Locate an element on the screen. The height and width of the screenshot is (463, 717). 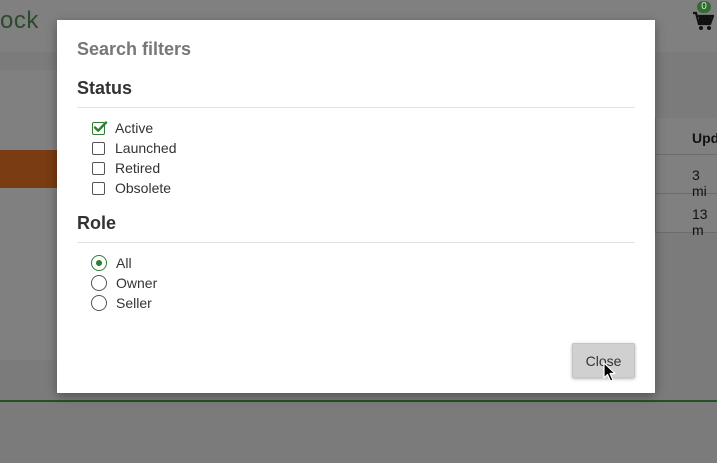
brand-name: ock is located at coordinates (19, 20).